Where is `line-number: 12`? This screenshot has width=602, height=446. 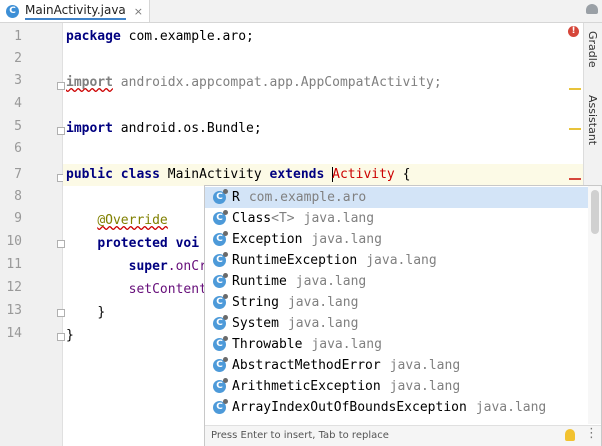
line-number: 12 is located at coordinates (14, 287).